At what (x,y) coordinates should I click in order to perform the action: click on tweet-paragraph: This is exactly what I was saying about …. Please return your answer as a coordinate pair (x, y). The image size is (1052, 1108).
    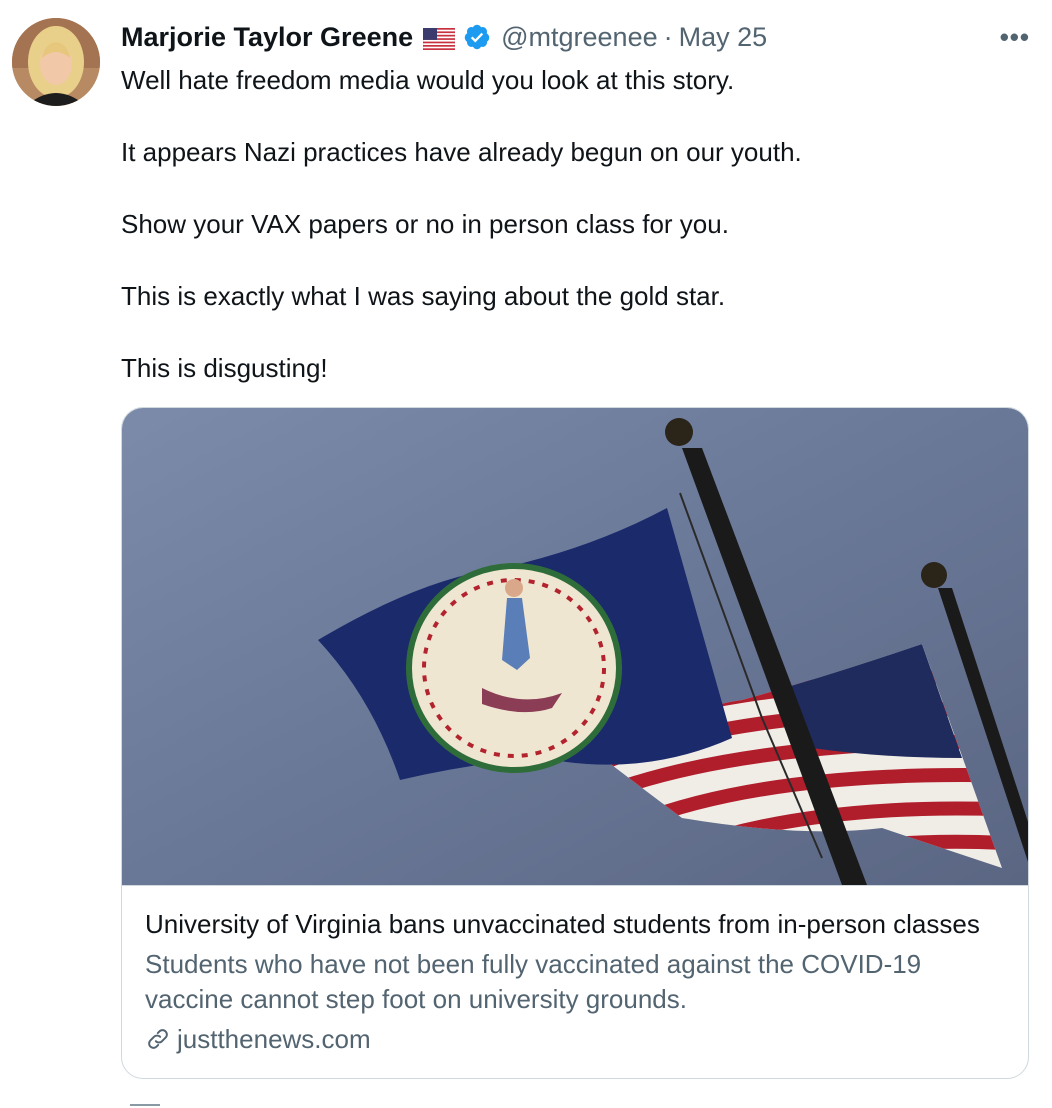
    Looking at the image, I should click on (423, 296).